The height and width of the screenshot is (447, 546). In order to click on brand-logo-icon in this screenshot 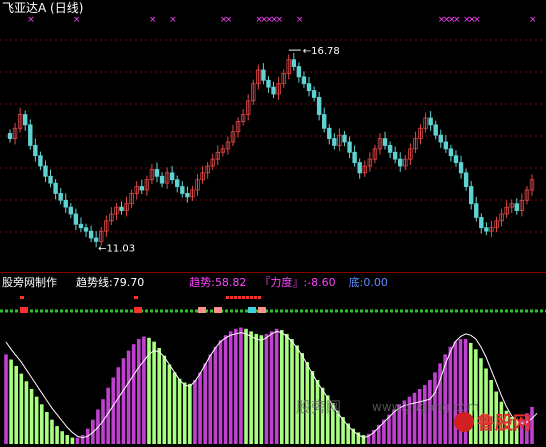, I will do `click(464, 422)`.